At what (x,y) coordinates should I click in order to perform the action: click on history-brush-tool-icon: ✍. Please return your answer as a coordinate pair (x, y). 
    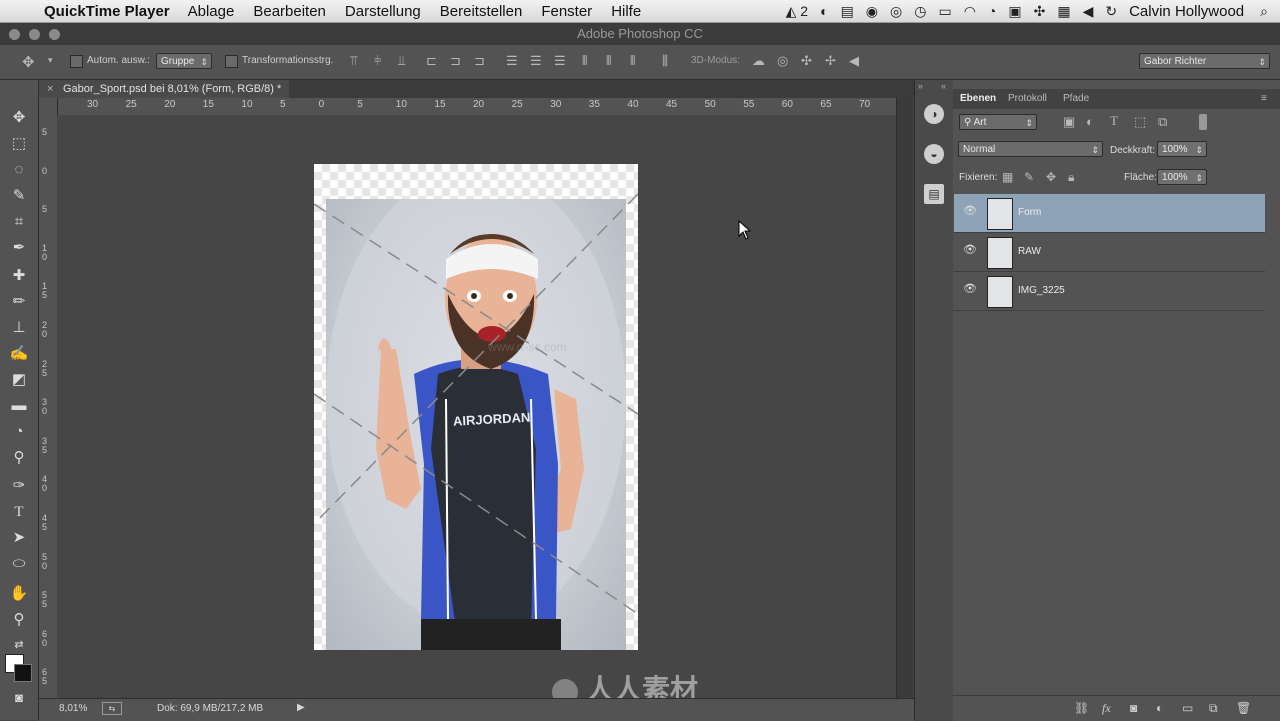
    Looking at the image, I should click on (19, 354).